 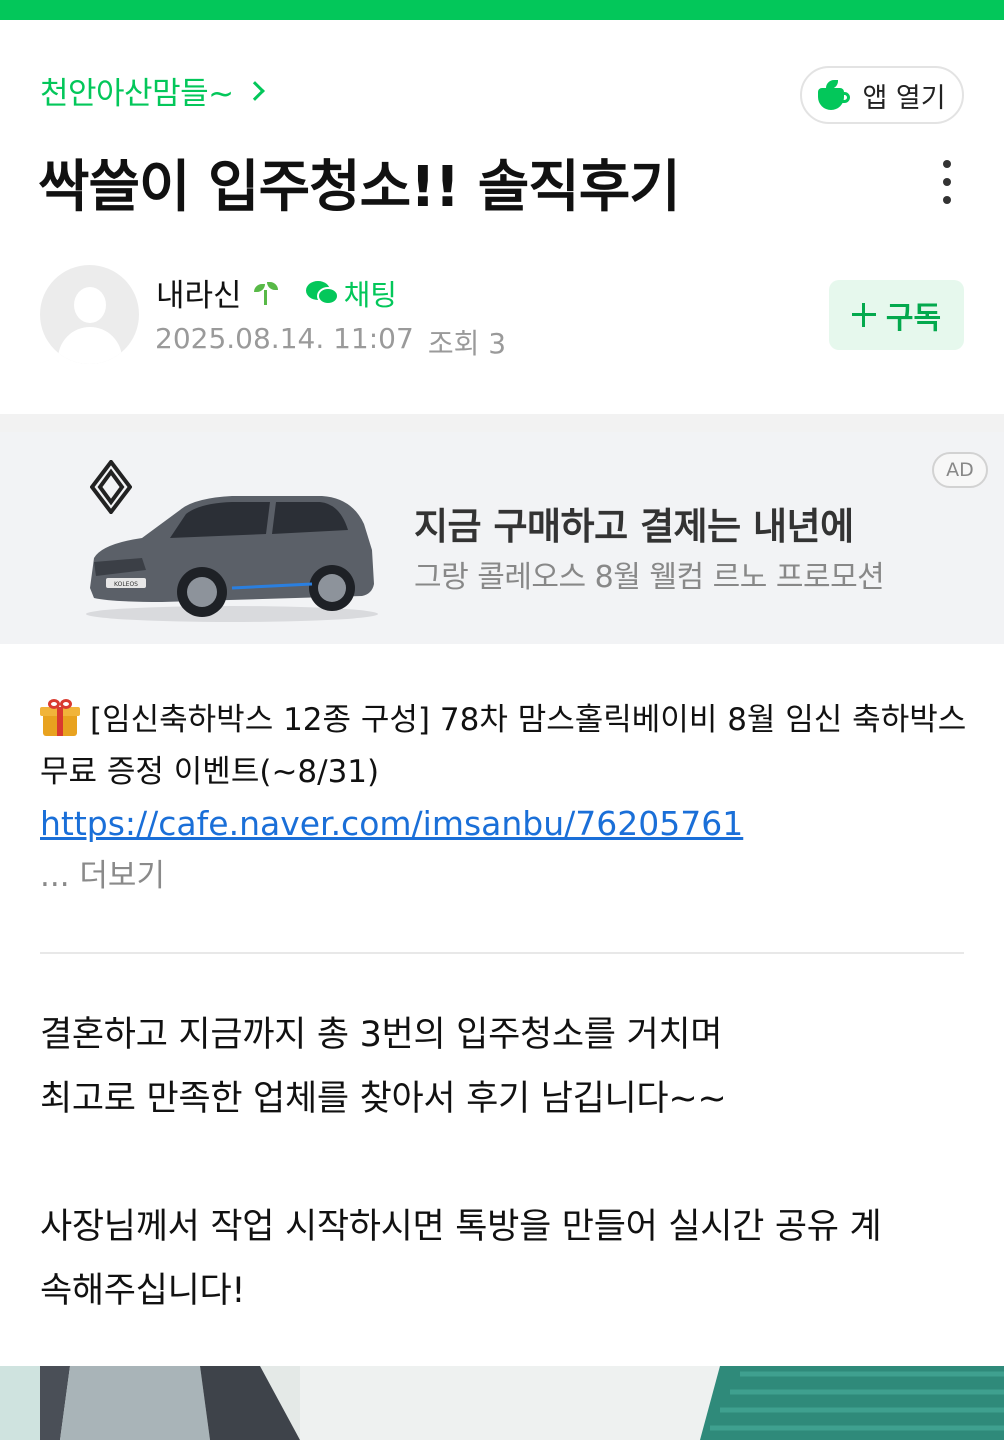 I want to click on author-row: 내라신 채팅, so click(x=276, y=292).